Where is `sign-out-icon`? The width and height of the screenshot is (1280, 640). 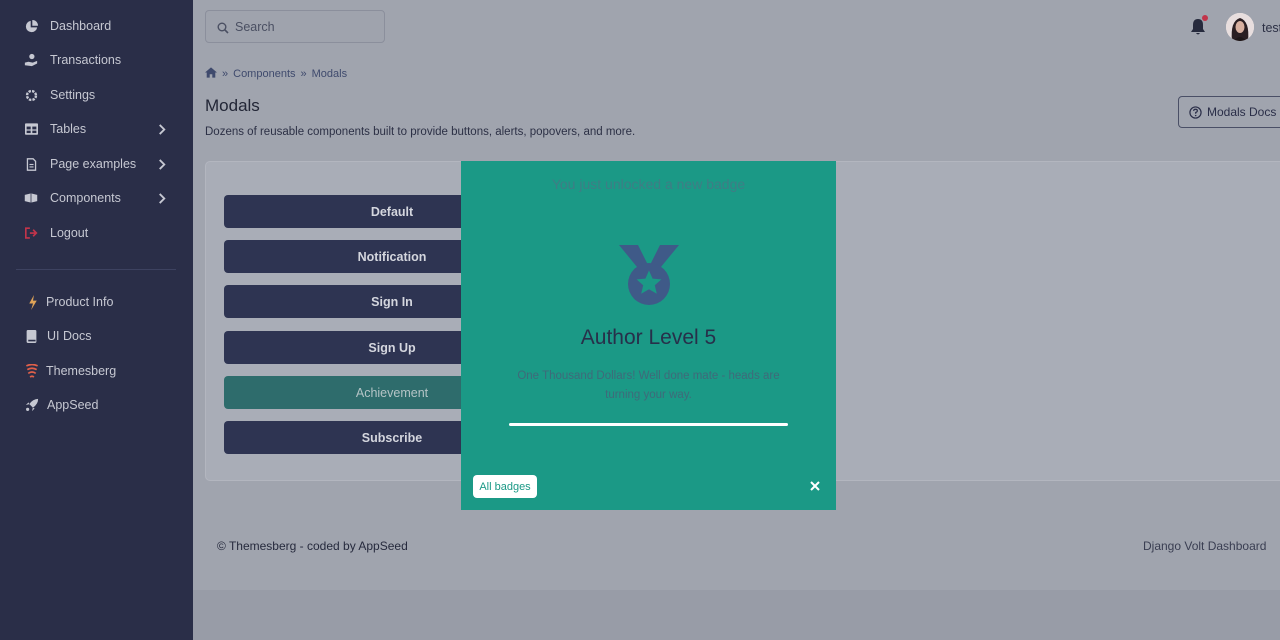 sign-out-icon is located at coordinates (31, 233).